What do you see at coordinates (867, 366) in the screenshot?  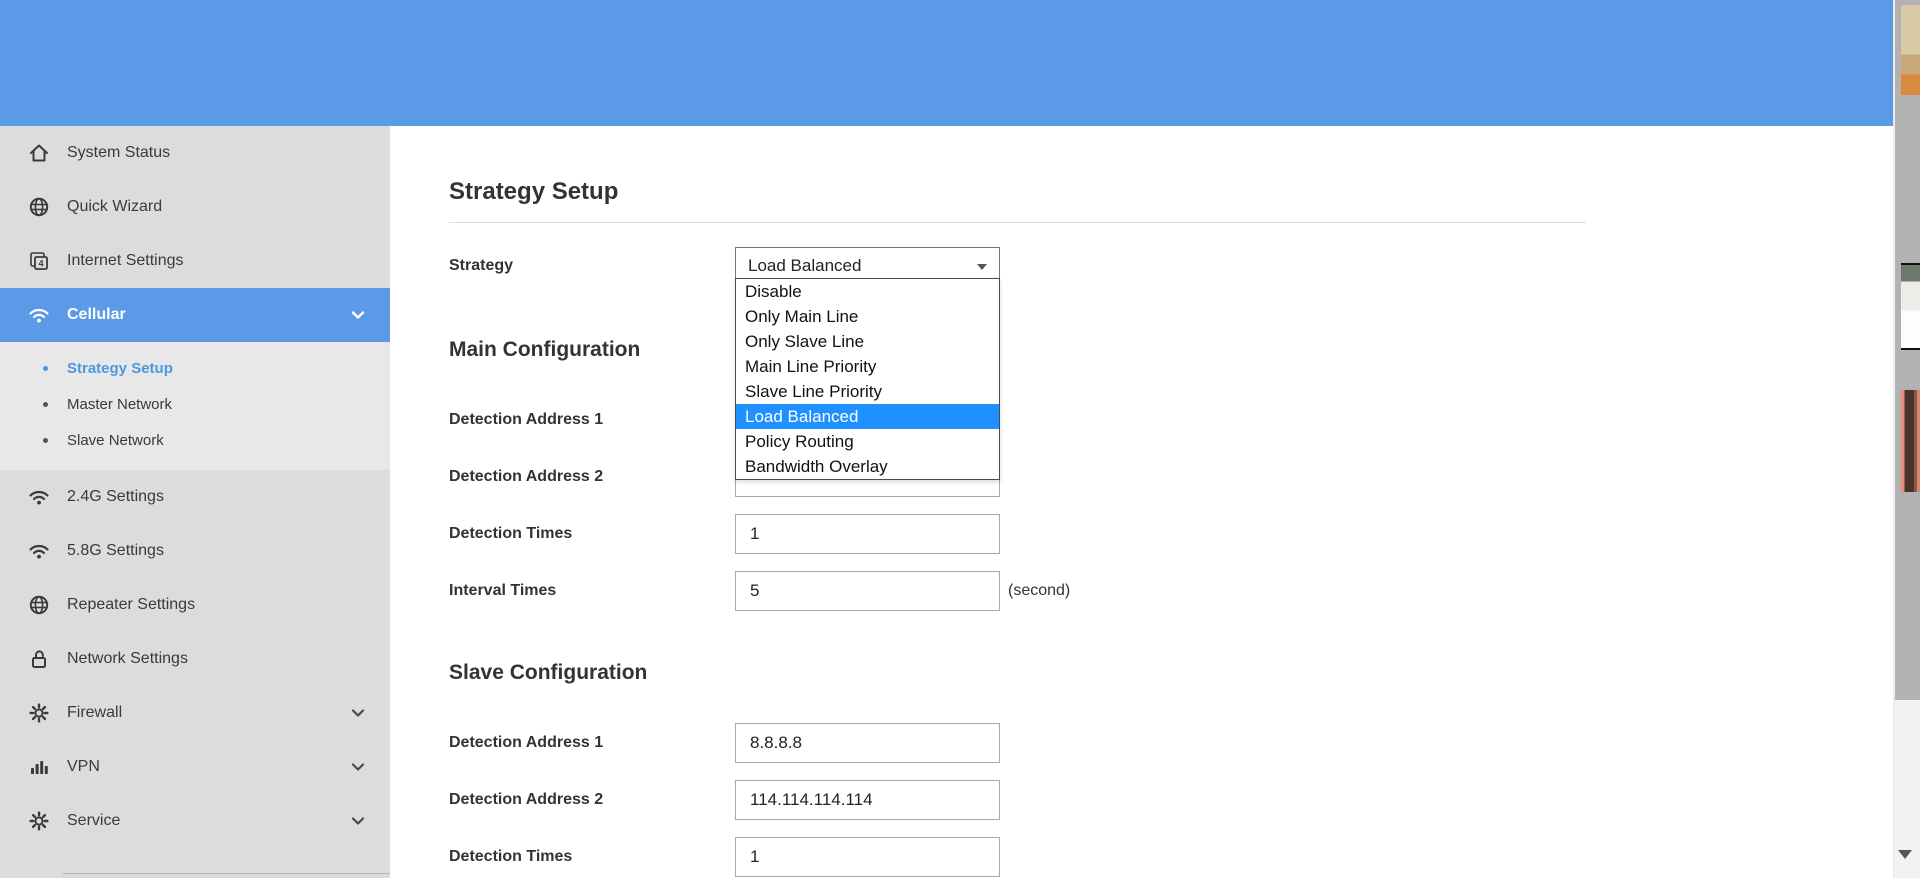 I see `dropdown-option-main-line-priority: Main Line Priority` at bounding box center [867, 366].